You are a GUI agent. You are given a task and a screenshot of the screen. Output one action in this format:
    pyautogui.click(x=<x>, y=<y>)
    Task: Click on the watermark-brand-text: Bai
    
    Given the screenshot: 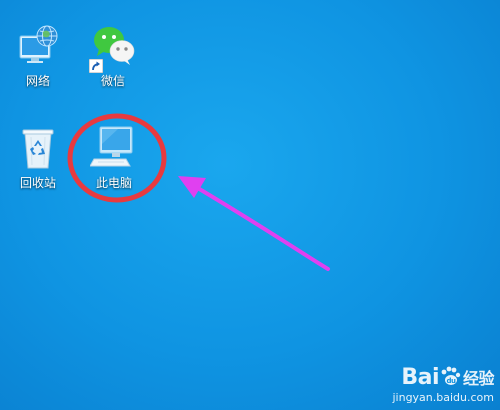 What is the action you would take?
    pyautogui.click(x=420, y=377)
    